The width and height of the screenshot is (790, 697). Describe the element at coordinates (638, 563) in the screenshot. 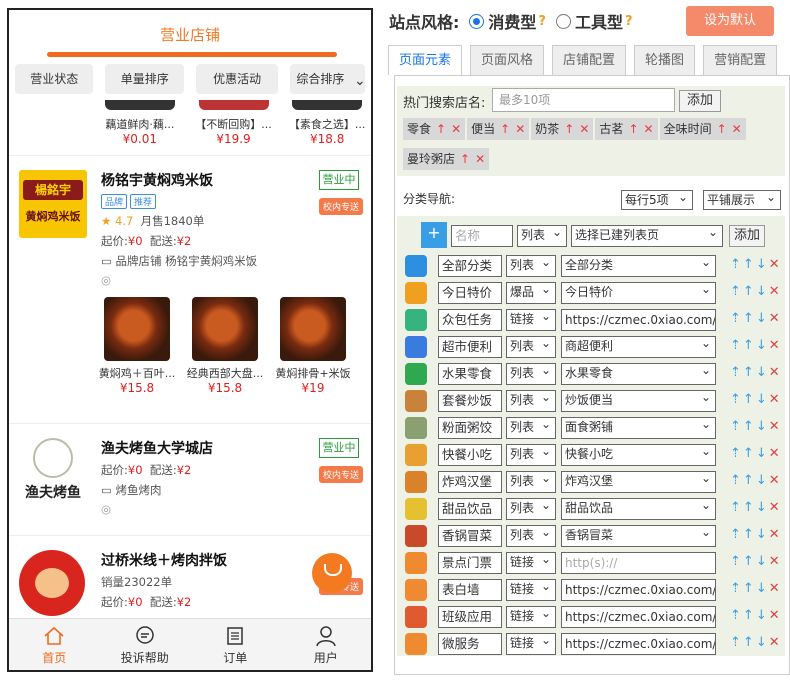

I see `nav-link-input: http(s)://` at that location.